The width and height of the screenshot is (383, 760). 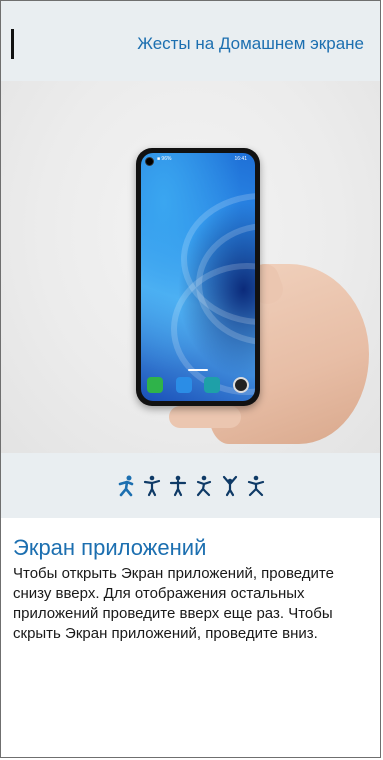 I want to click on gesture-figure-6-icon, so click(x=256, y=486).